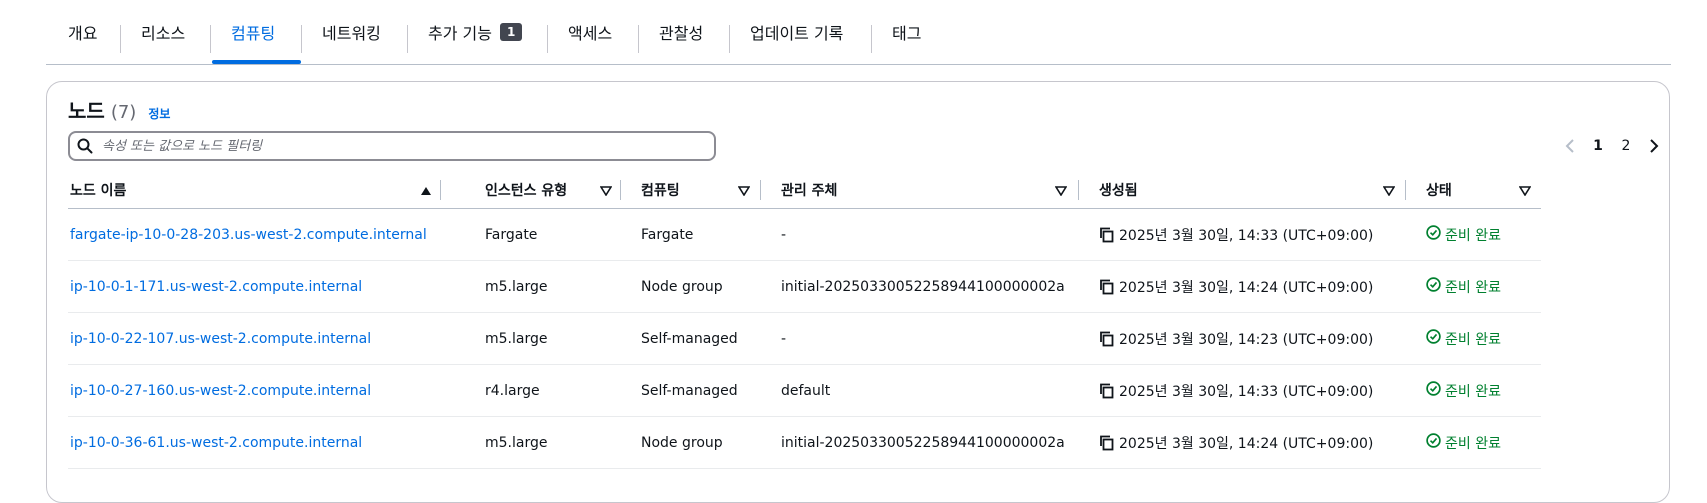 The image size is (1707, 503). I want to click on node-name-link: ip-10-0-36-61.us-west-2.compute.internal, so click(266, 442).